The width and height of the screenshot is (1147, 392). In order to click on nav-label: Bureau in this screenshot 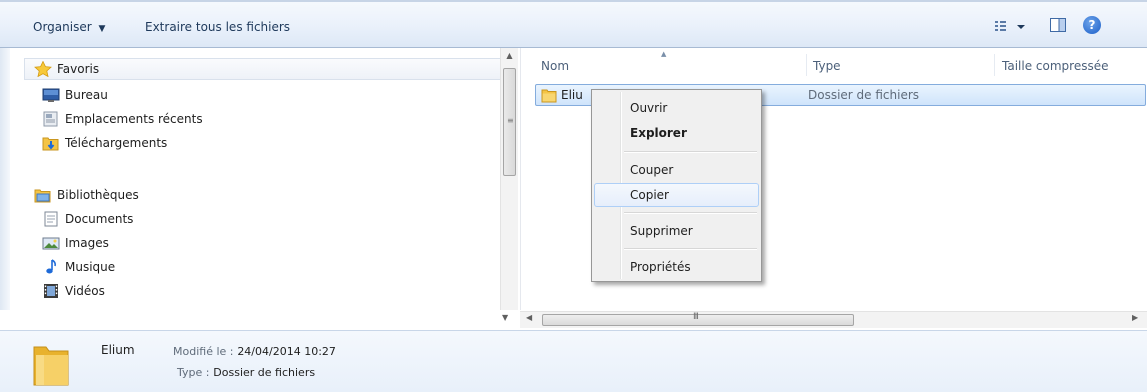, I will do `click(86, 95)`.